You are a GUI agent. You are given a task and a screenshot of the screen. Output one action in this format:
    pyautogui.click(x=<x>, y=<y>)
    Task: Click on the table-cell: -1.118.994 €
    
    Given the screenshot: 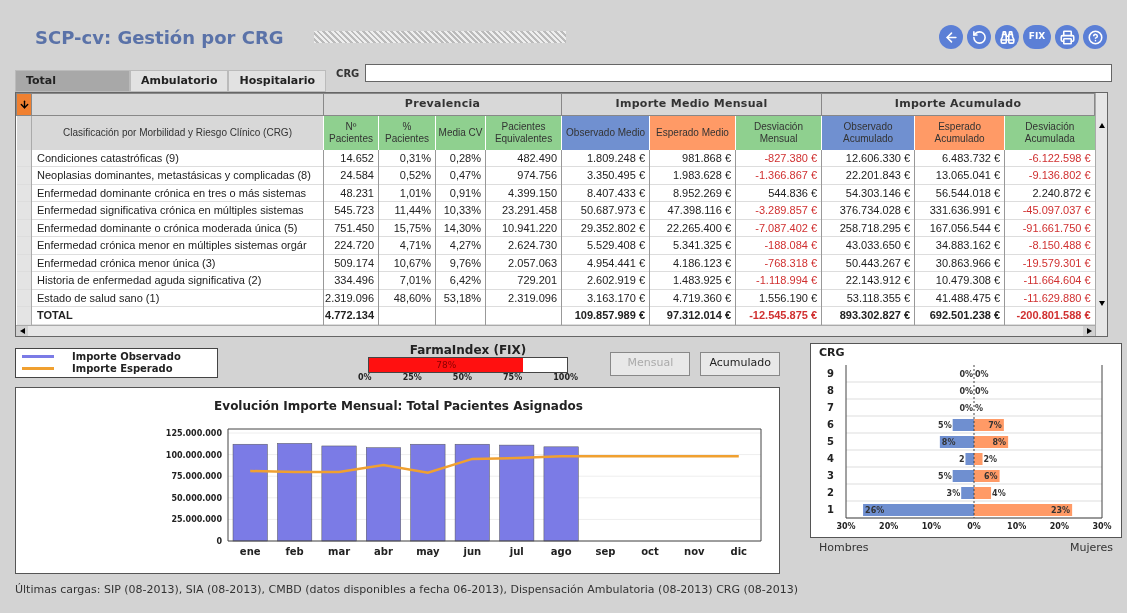 What is the action you would take?
    pyautogui.click(x=778, y=280)
    